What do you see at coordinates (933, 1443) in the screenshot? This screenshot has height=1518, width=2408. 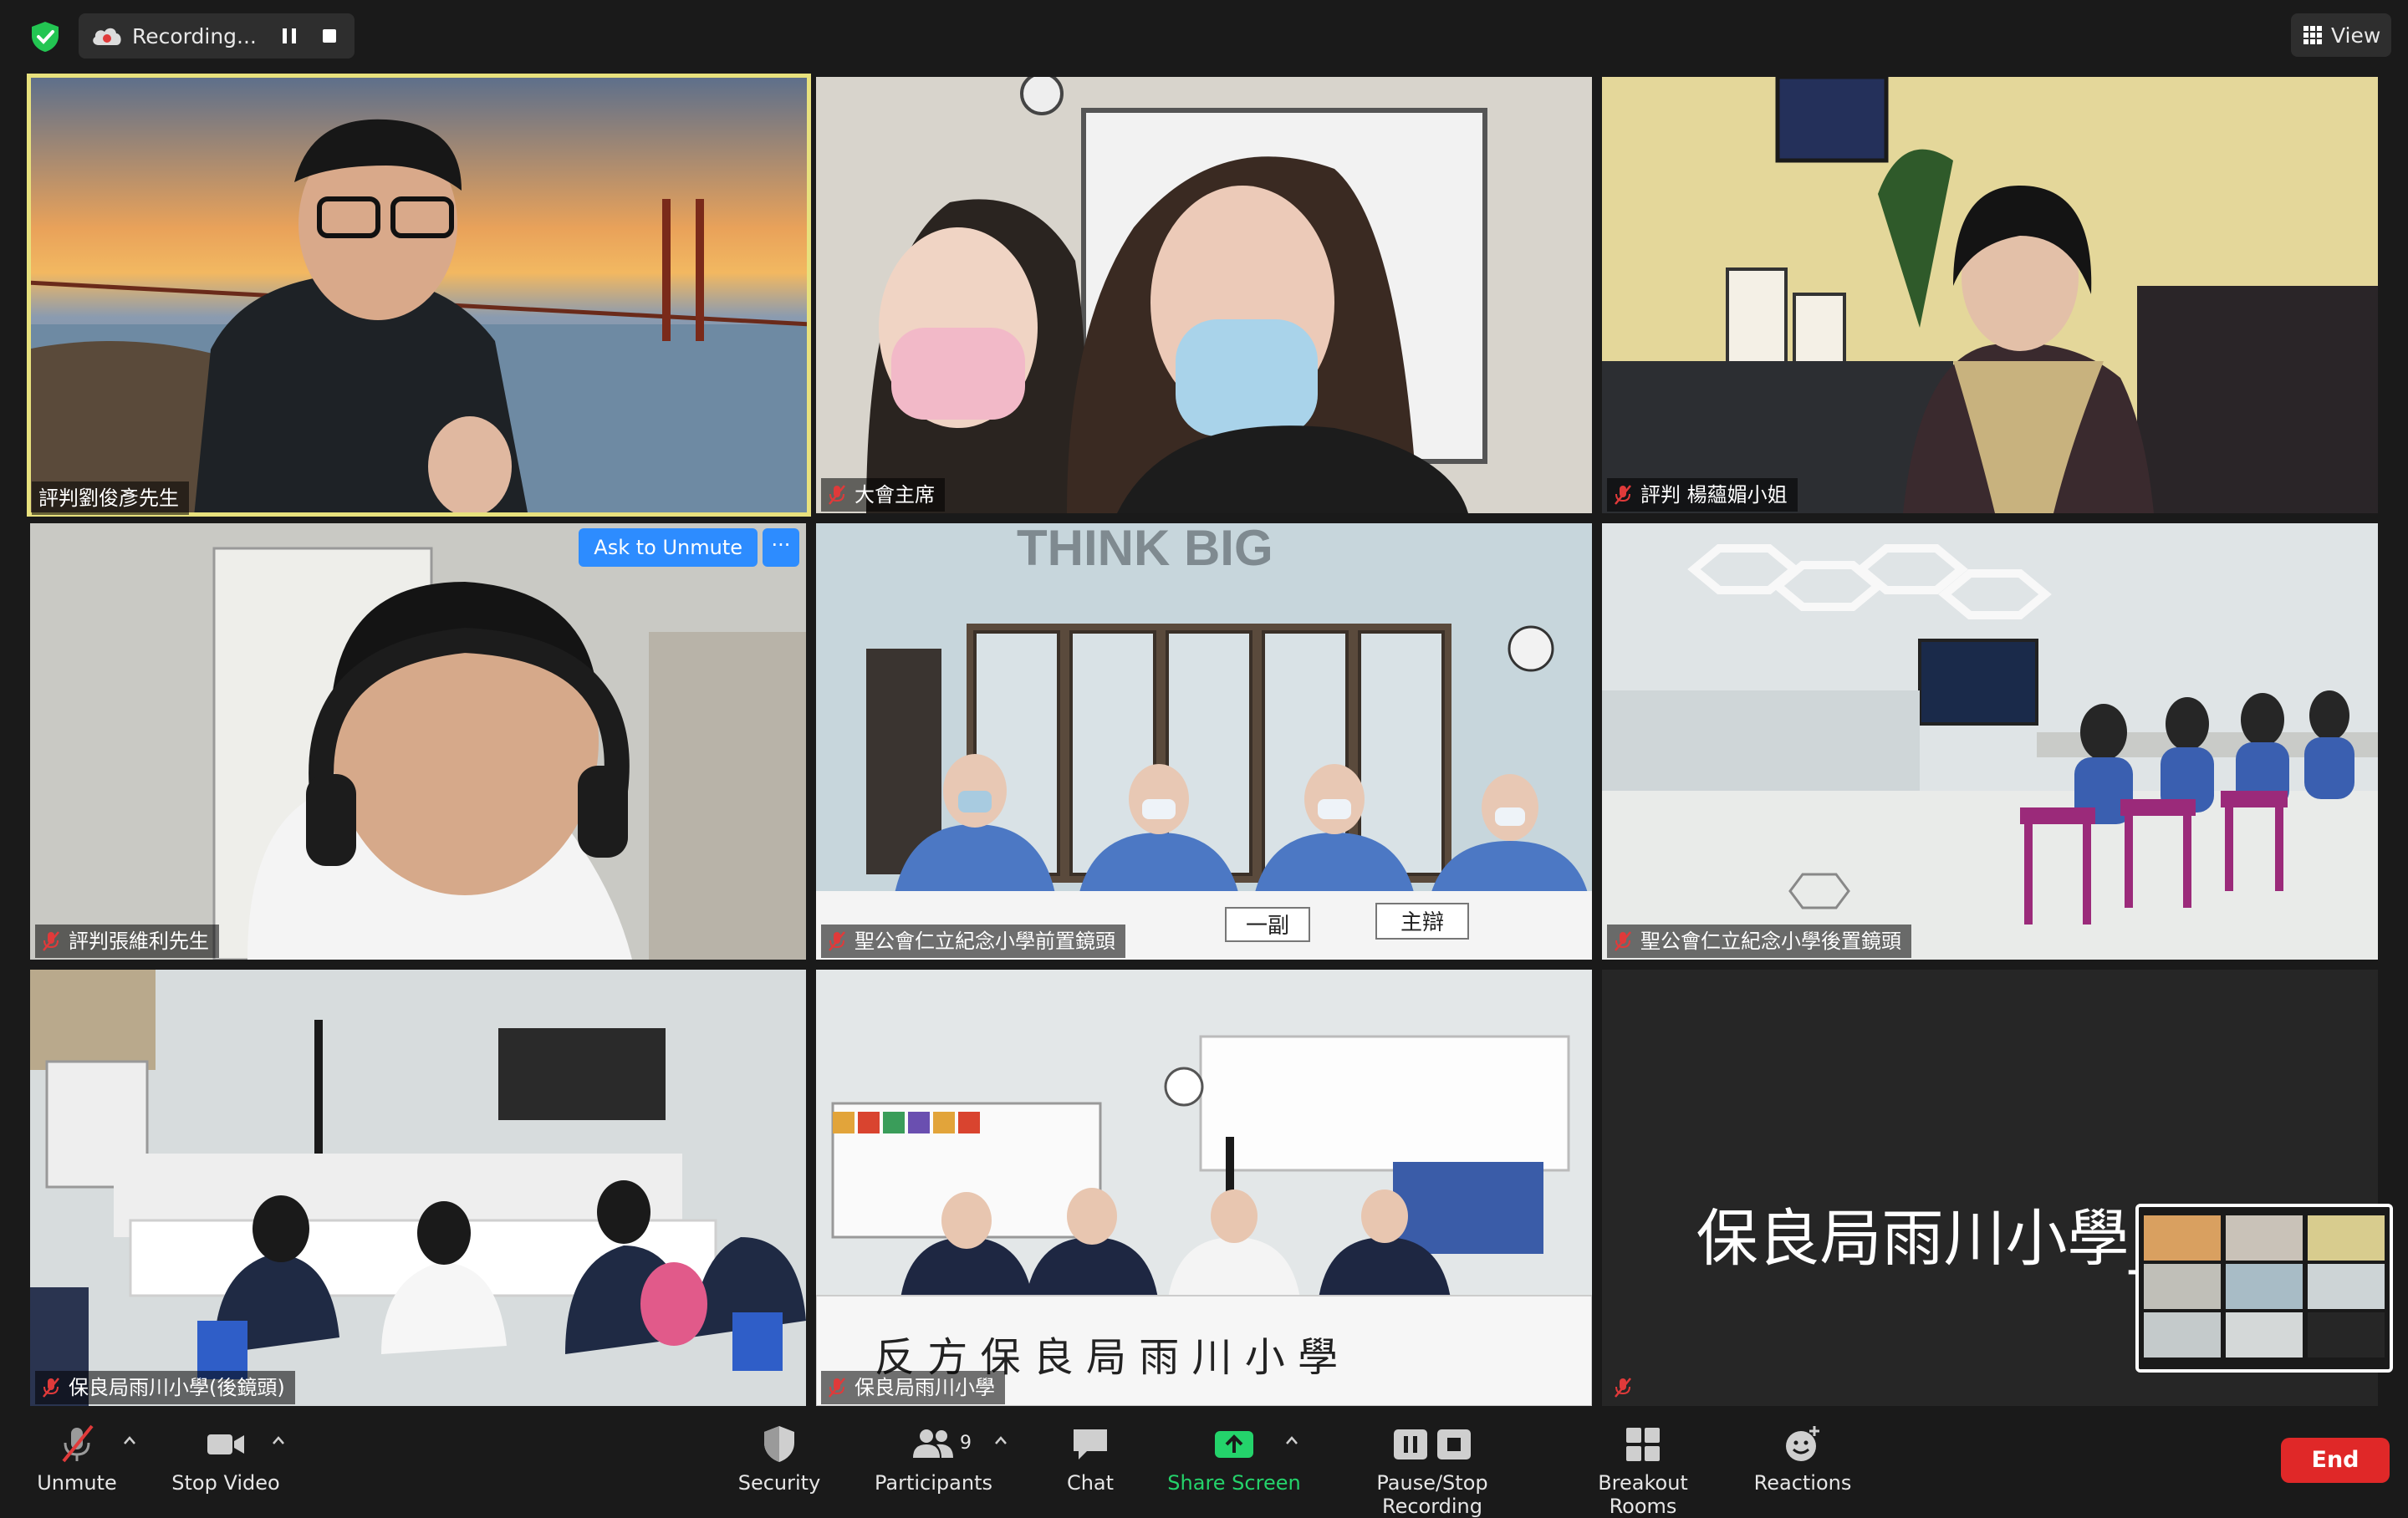 I see `participants-icon` at bounding box center [933, 1443].